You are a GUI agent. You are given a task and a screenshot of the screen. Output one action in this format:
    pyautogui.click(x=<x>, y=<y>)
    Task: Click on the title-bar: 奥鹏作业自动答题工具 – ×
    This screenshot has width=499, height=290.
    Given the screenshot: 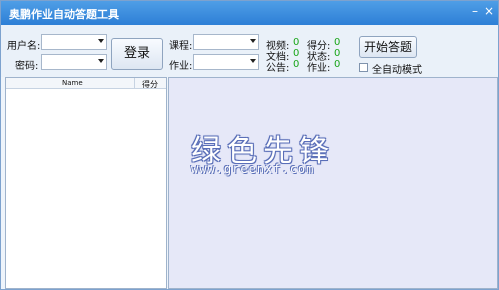 What is the action you would take?
    pyautogui.click(x=249, y=13)
    